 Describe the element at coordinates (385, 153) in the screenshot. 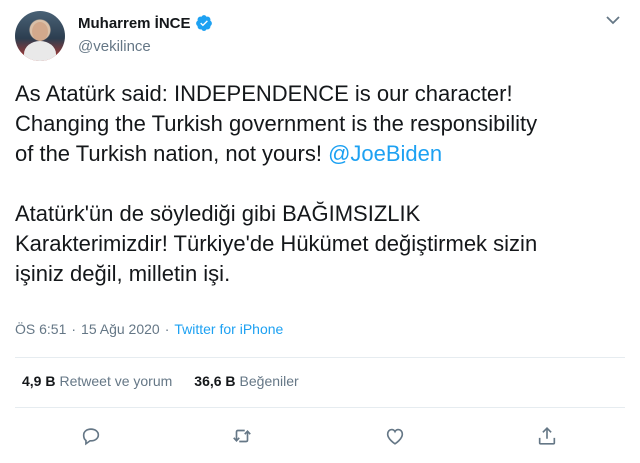

I see `mention-link: @JoeBiden` at that location.